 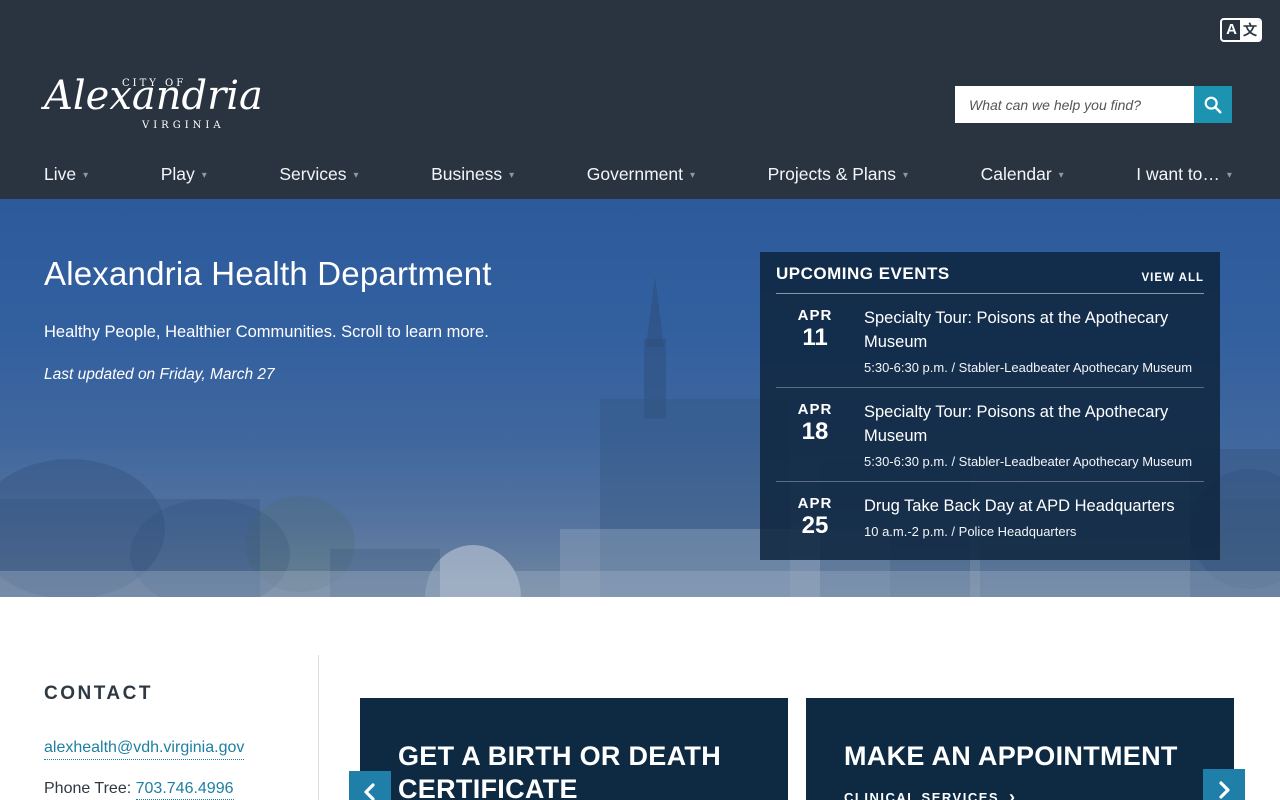 I want to click on nav-item-calendar: Calendar ▾, so click(x=1022, y=174).